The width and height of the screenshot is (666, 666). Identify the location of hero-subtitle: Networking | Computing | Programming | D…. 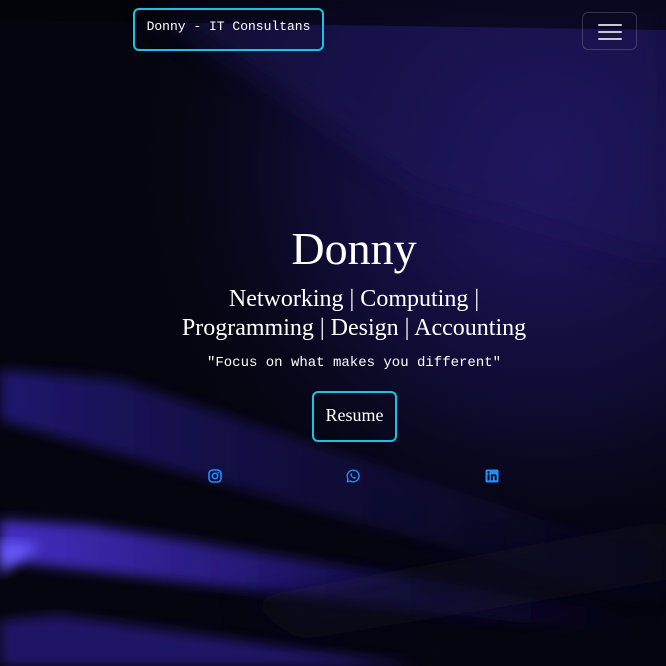
(354, 313).